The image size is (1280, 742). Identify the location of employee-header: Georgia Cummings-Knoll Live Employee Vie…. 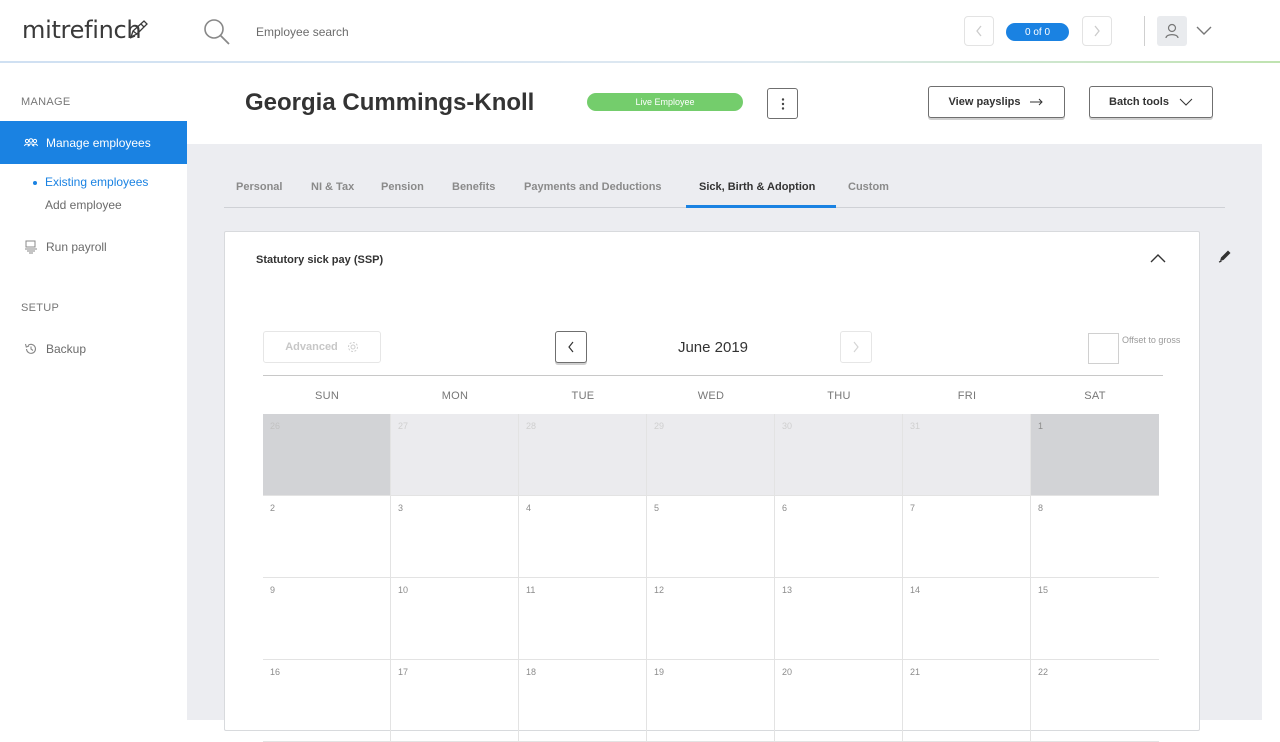
(733, 104).